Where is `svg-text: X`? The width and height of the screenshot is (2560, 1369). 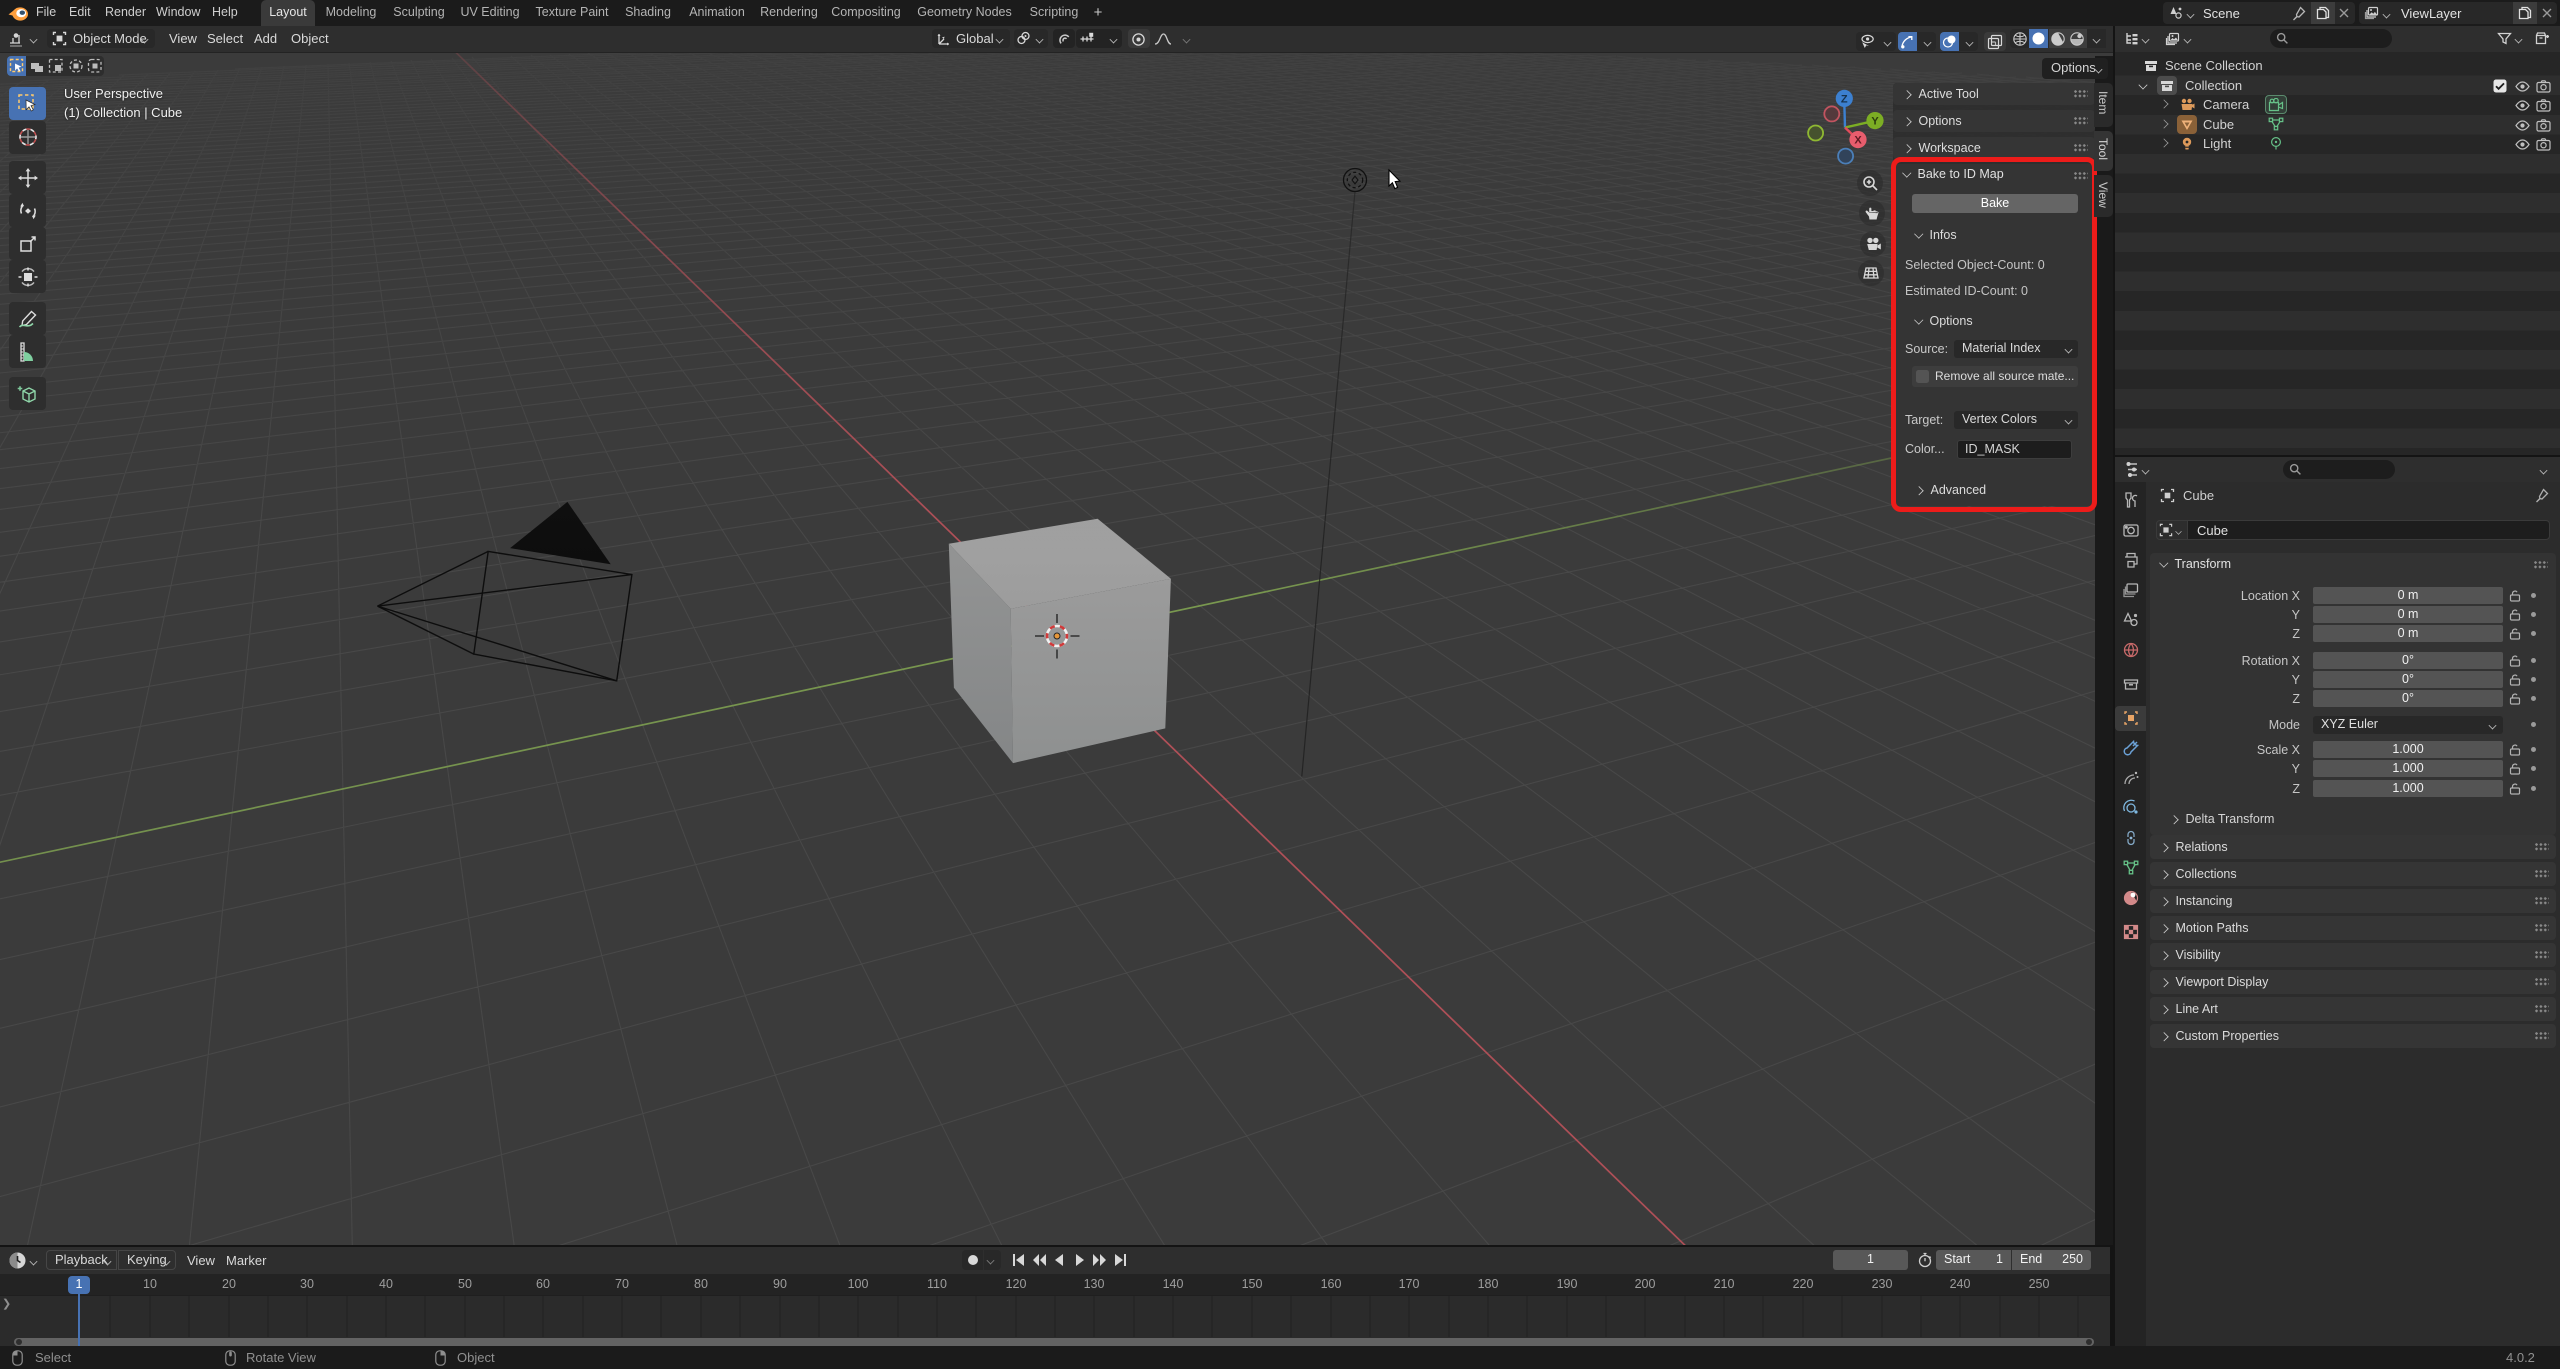 svg-text: X is located at coordinates (1858, 141).